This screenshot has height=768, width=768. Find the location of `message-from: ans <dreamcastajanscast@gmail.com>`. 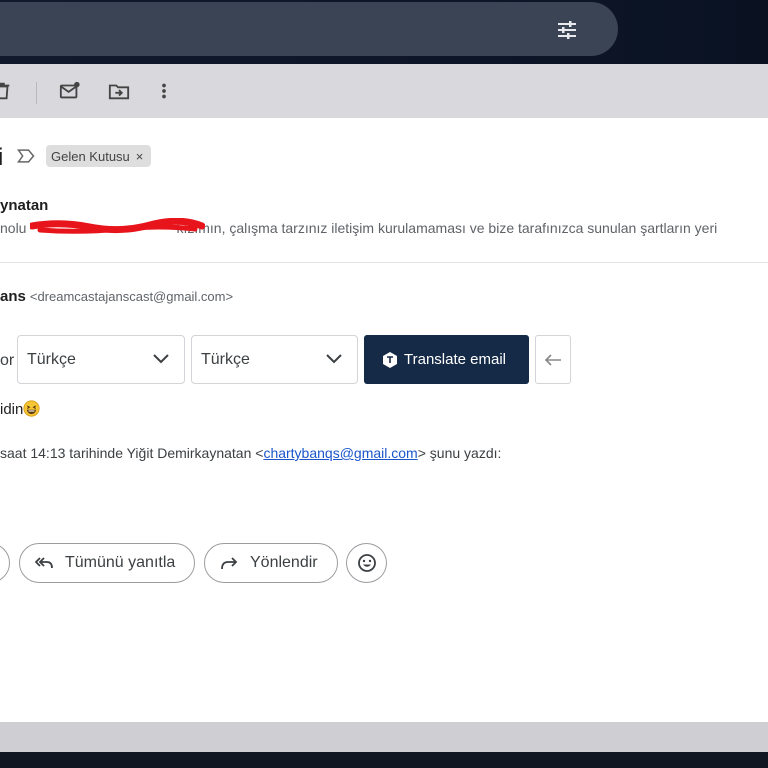

message-from: ans <dreamcastajanscast@gmail.com> is located at coordinates (116, 296).